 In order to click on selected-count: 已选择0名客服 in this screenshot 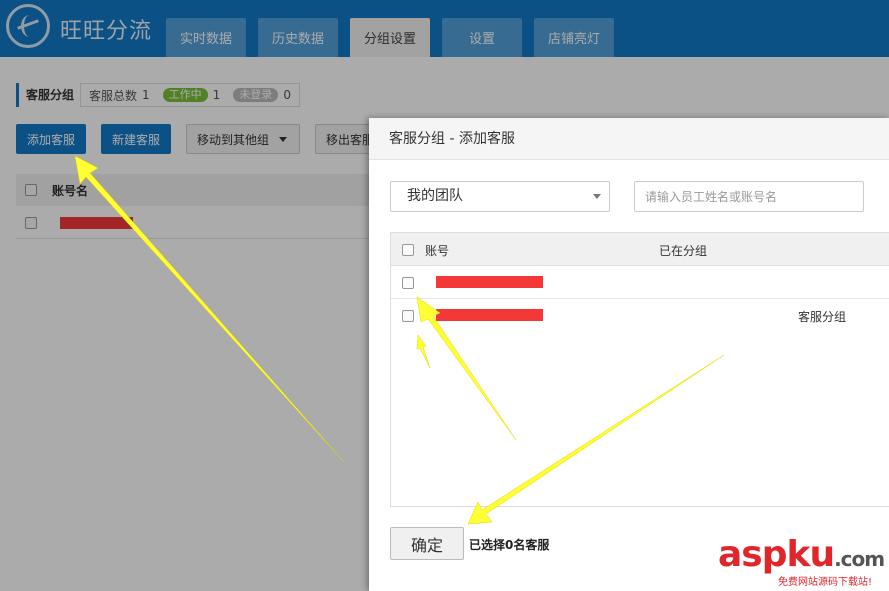, I will do `click(509, 545)`.